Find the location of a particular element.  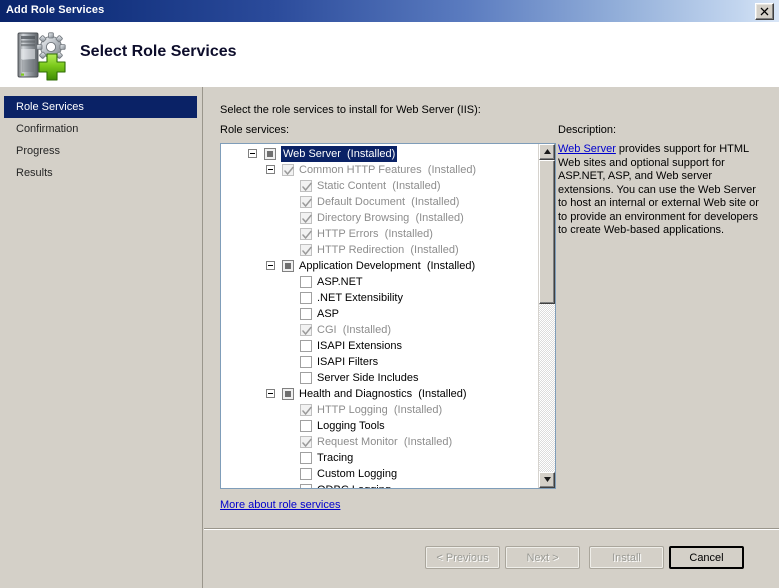

tree-item: .NET Extensibility is located at coordinates (380, 298).